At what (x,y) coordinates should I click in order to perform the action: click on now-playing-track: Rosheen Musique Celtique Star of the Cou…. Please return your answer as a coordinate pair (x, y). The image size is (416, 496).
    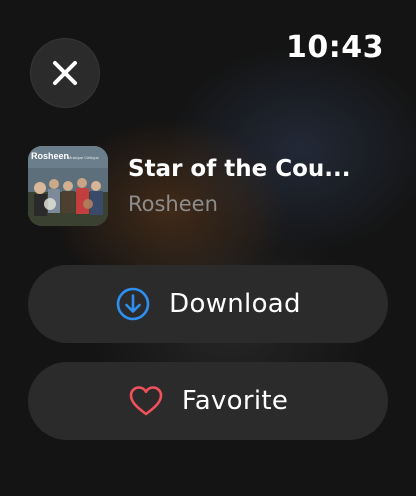
    Looking at the image, I should click on (208, 185).